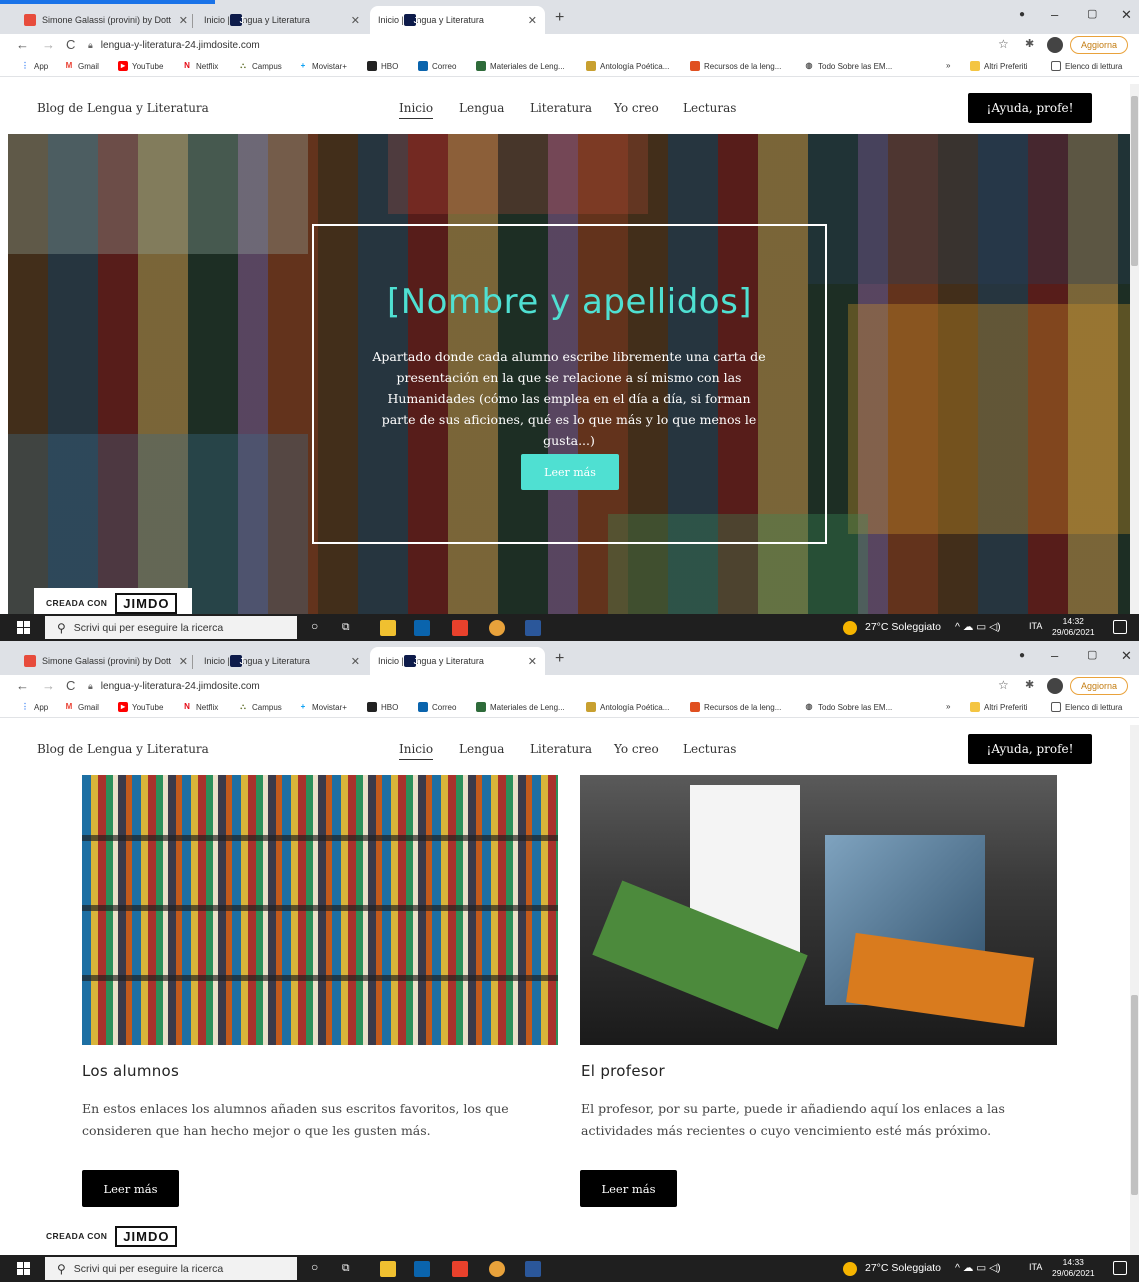  I want to click on maximize-icon: ▢, so click(1092, 13).